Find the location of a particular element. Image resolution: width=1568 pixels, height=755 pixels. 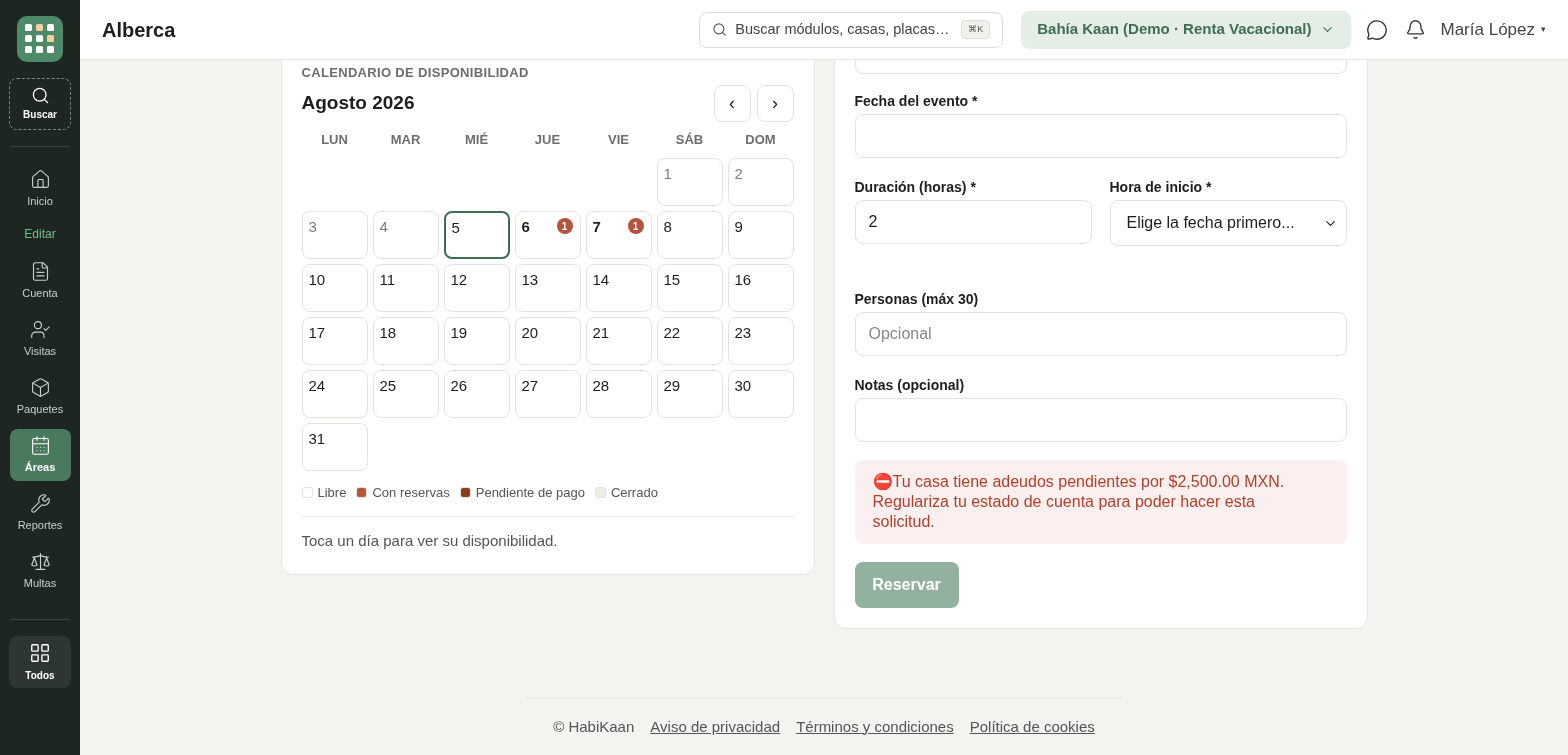

day-cell: 19 is located at coordinates (476, 341).